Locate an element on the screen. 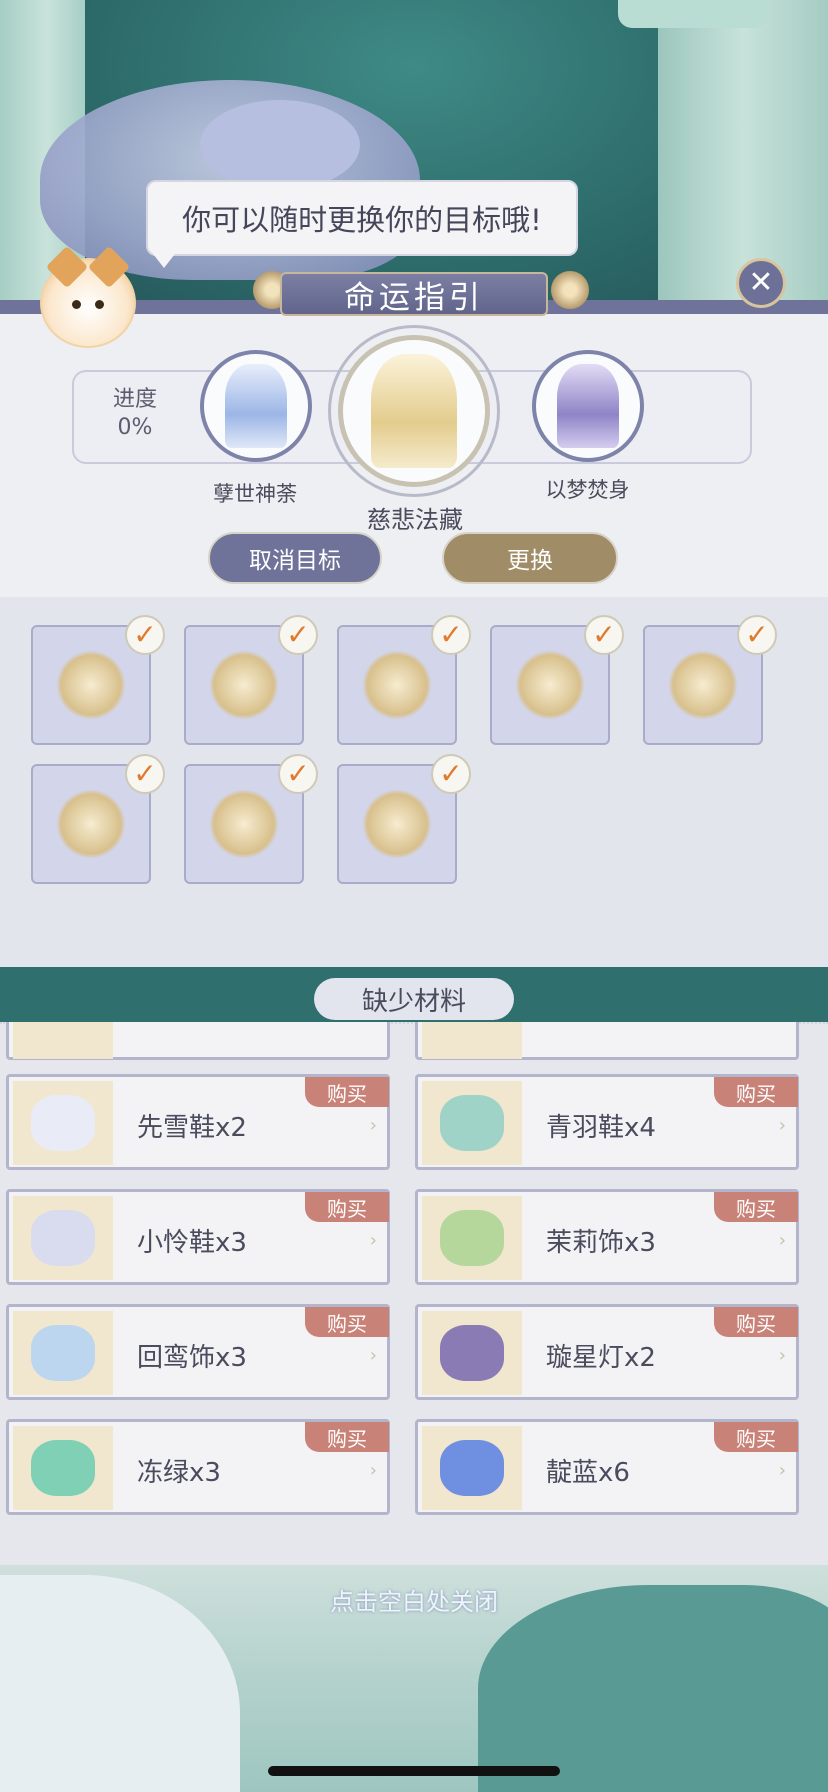 The width and height of the screenshot is (828, 1792). outfit-name-left: 孽世神荼 is located at coordinates (255, 494).